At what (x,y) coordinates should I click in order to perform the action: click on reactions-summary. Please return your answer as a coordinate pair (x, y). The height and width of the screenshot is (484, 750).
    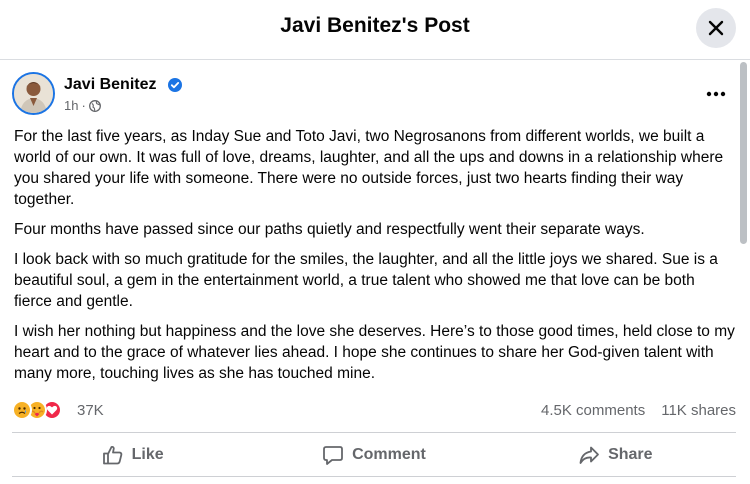
    Looking at the image, I should click on (37, 410).